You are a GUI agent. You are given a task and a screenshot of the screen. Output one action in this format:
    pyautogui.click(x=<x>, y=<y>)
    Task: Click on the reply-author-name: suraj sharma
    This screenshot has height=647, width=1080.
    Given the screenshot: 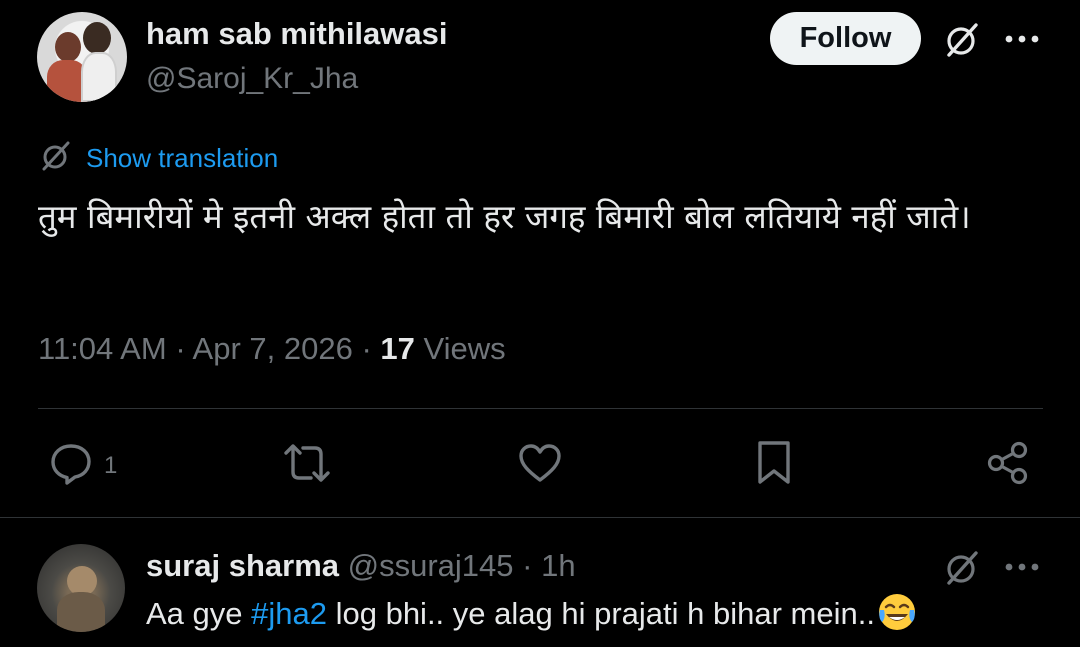 What is the action you would take?
    pyautogui.click(x=242, y=565)
    